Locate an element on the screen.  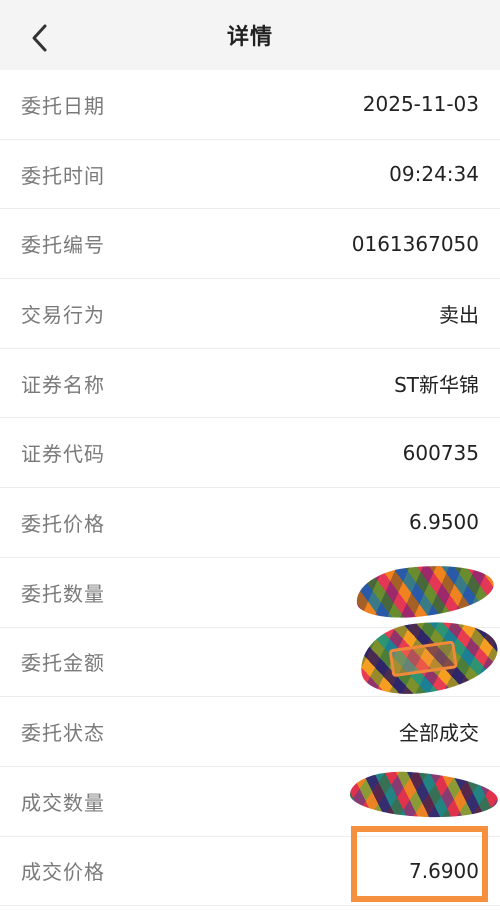
back-button is located at coordinates (40, 38).